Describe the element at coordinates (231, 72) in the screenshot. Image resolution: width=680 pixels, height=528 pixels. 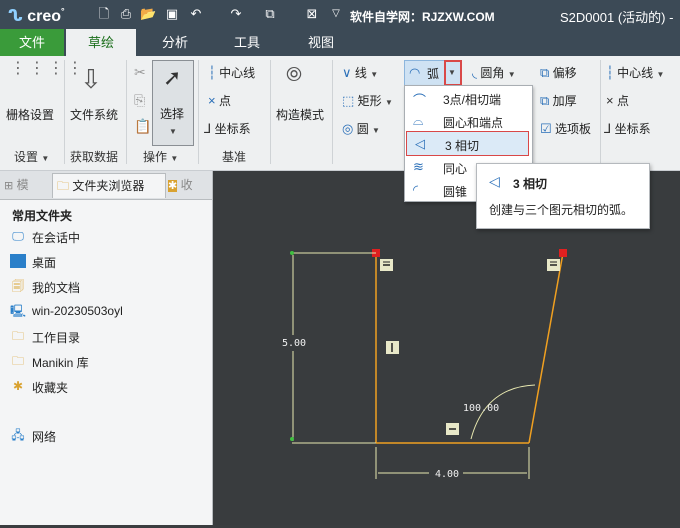
I see `centerline-datum-button: ┆ 中心线` at that location.